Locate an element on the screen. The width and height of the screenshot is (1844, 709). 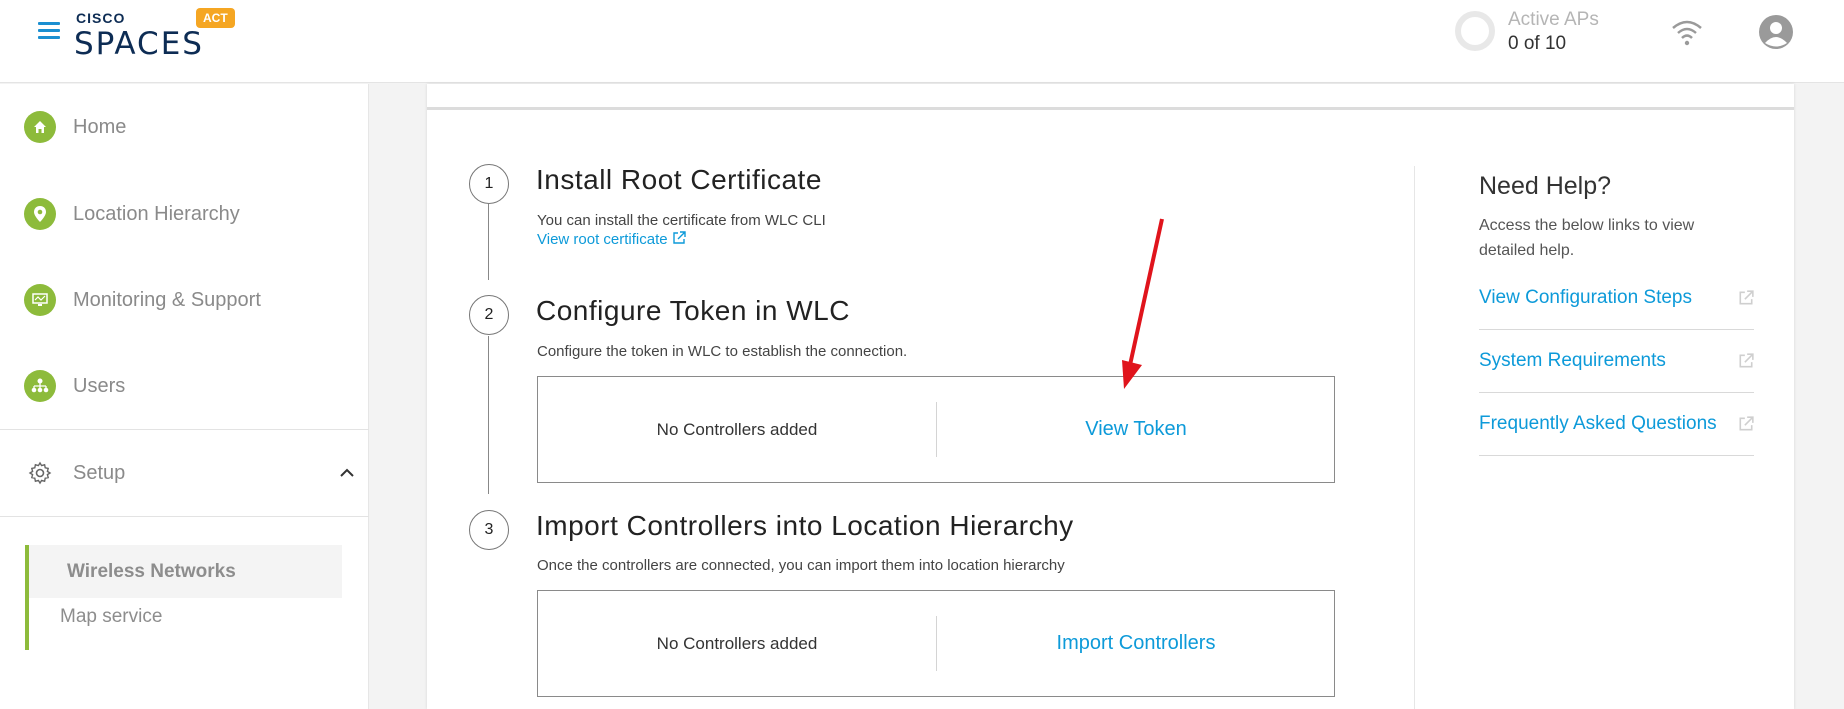
sidebar-item-label: Setup is located at coordinates (99, 472).